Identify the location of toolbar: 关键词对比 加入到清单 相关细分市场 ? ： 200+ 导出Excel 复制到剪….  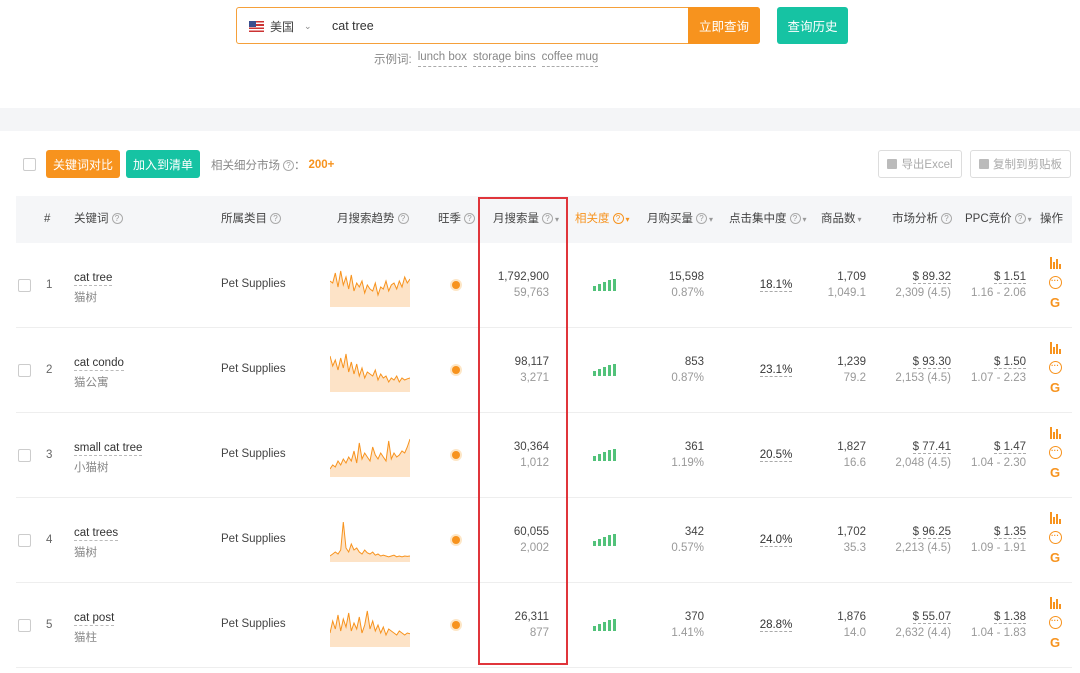
(540, 164).